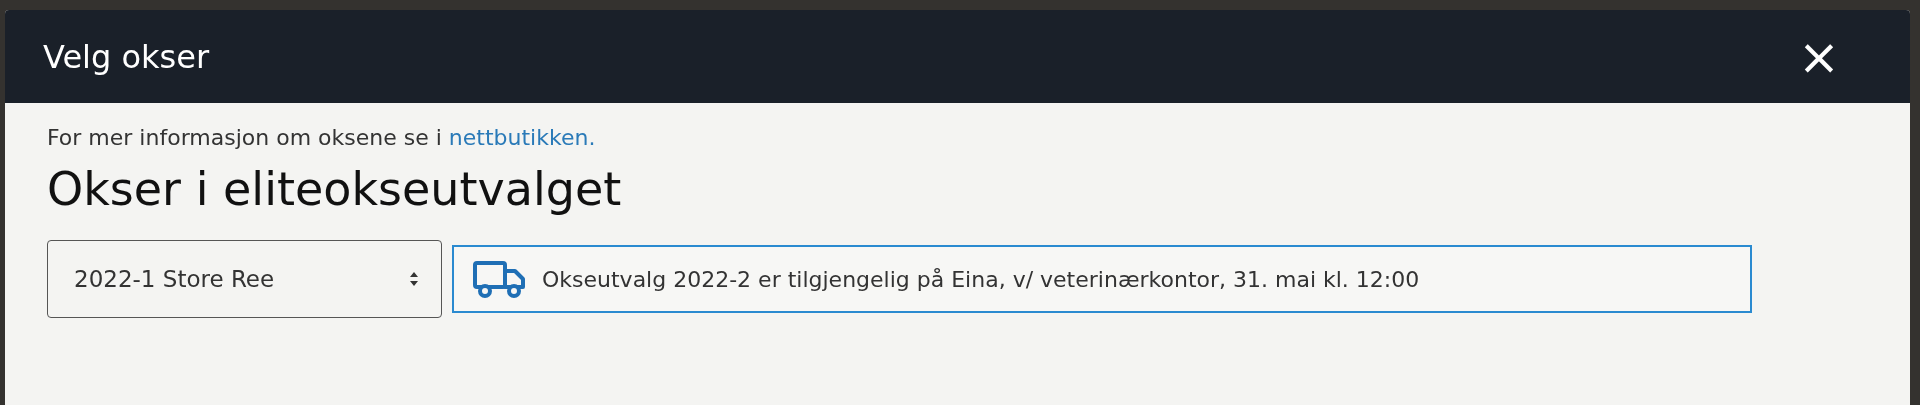 The image size is (1920, 405). I want to click on notice-text: Okseutvalg 2022-2 er tilgjengelig på Eina, v/ veterinærkontor, 31. mai kl. 12:00, so click(981, 279).